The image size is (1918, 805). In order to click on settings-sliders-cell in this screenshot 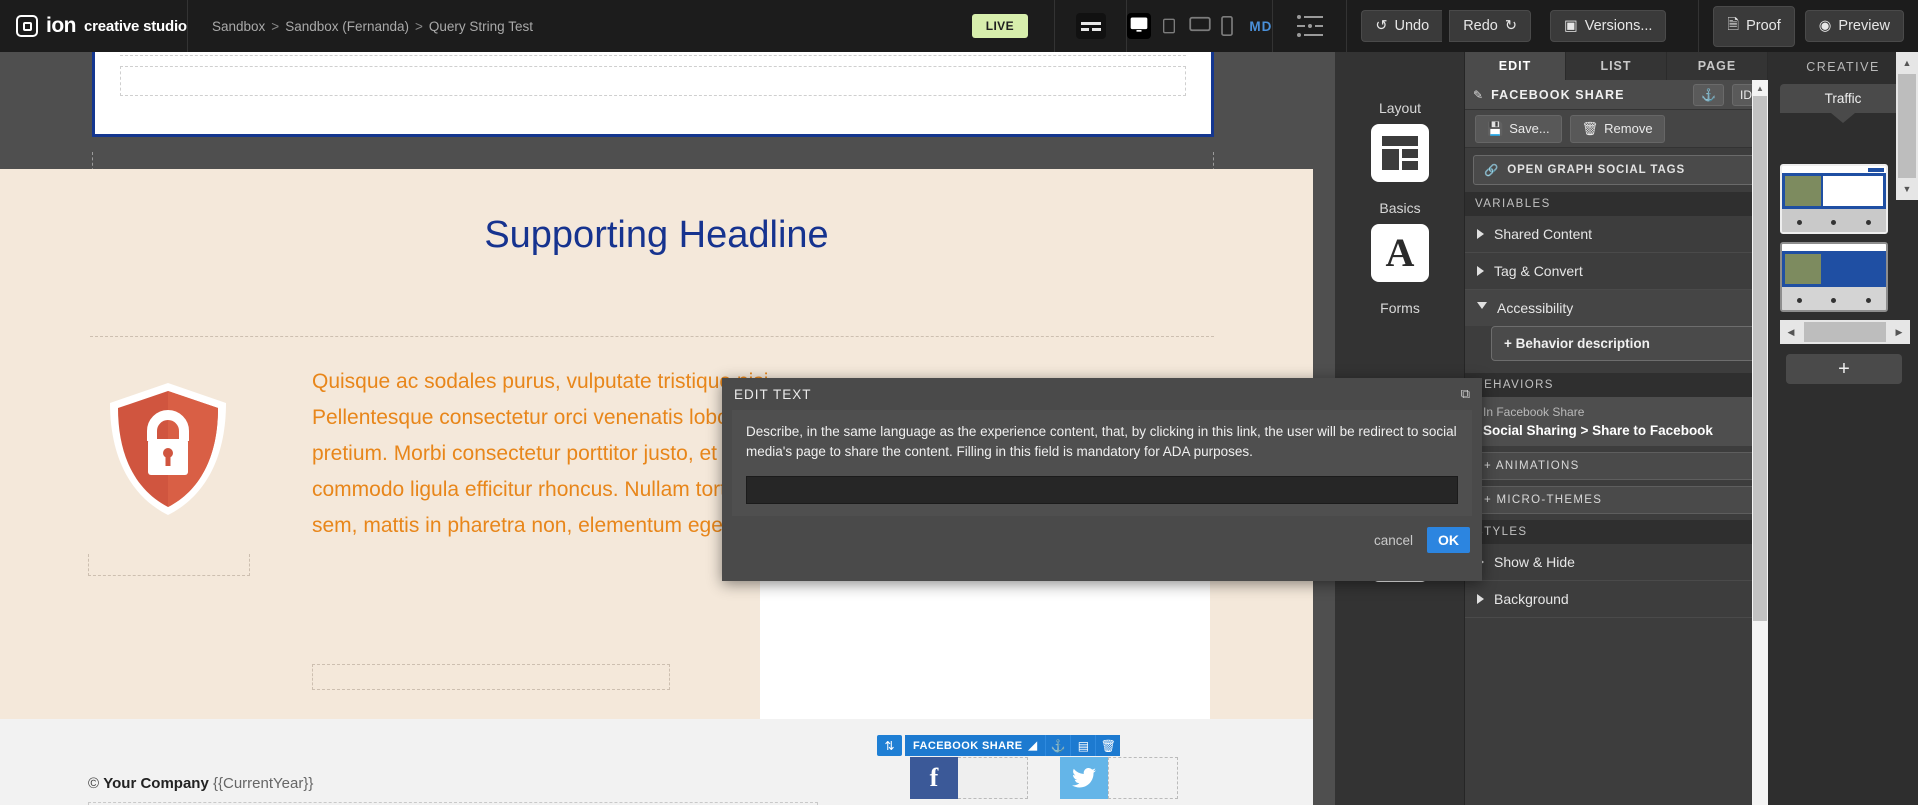, I will do `click(1310, 26)`.